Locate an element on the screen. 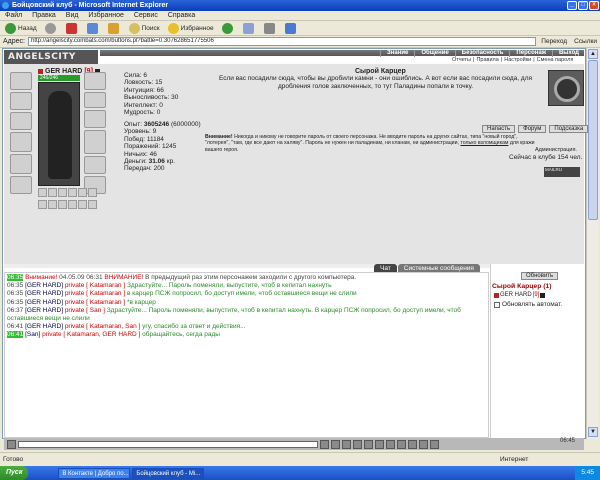  users-icon is located at coordinates (390, 444).